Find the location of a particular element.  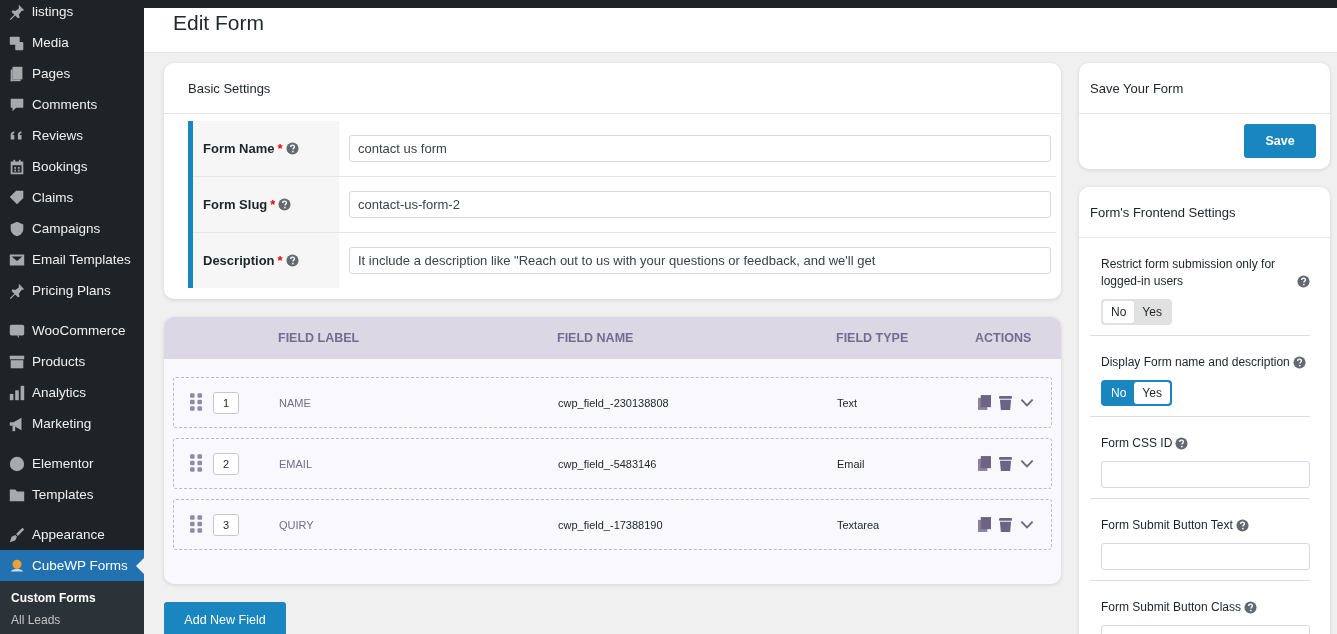

sidebar-item: Analytics is located at coordinates (72, 392).